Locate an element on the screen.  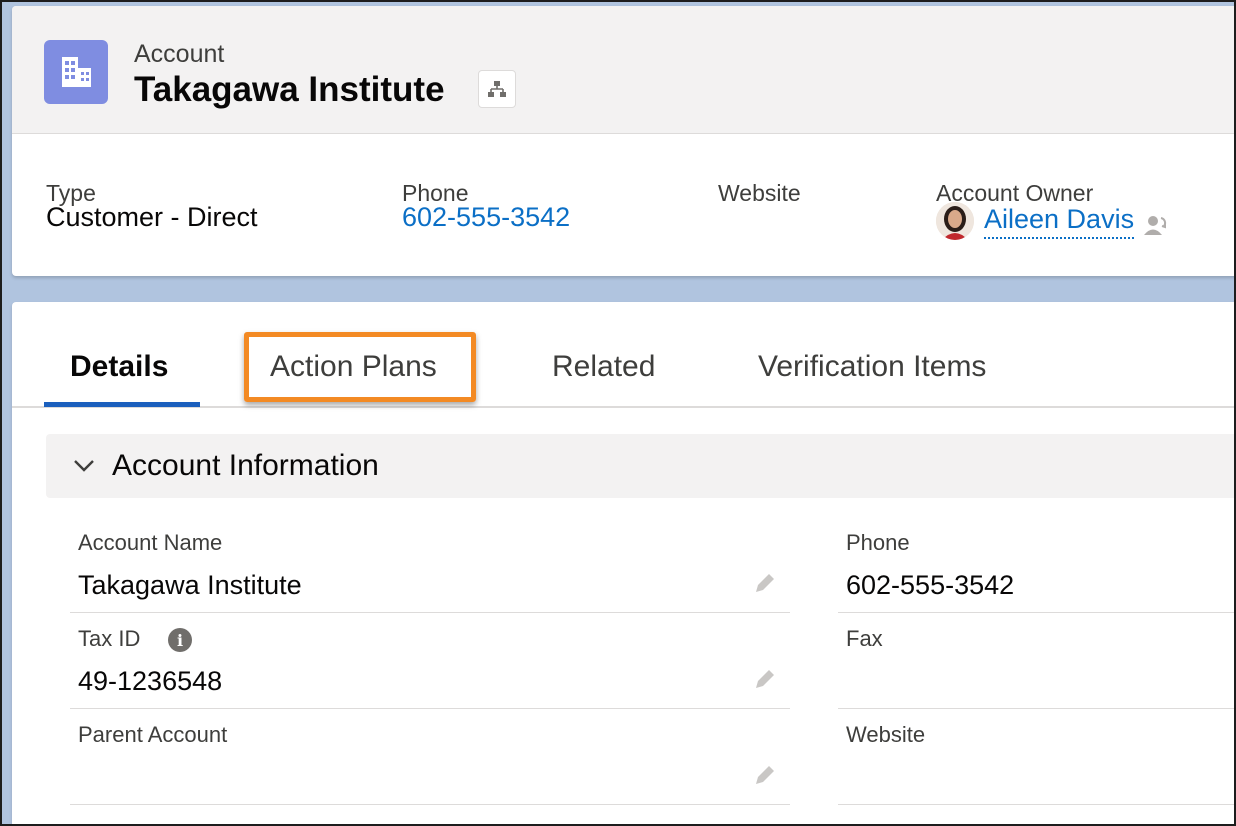
owner-avatar is located at coordinates (955, 221).